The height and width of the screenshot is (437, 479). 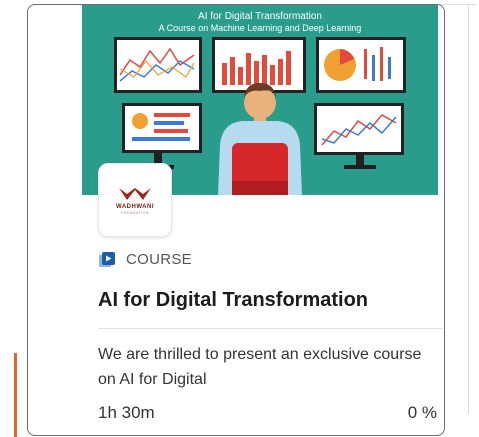 What do you see at coordinates (260, 16) in the screenshot?
I see `banner-title: AI for Digital Transformation` at bounding box center [260, 16].